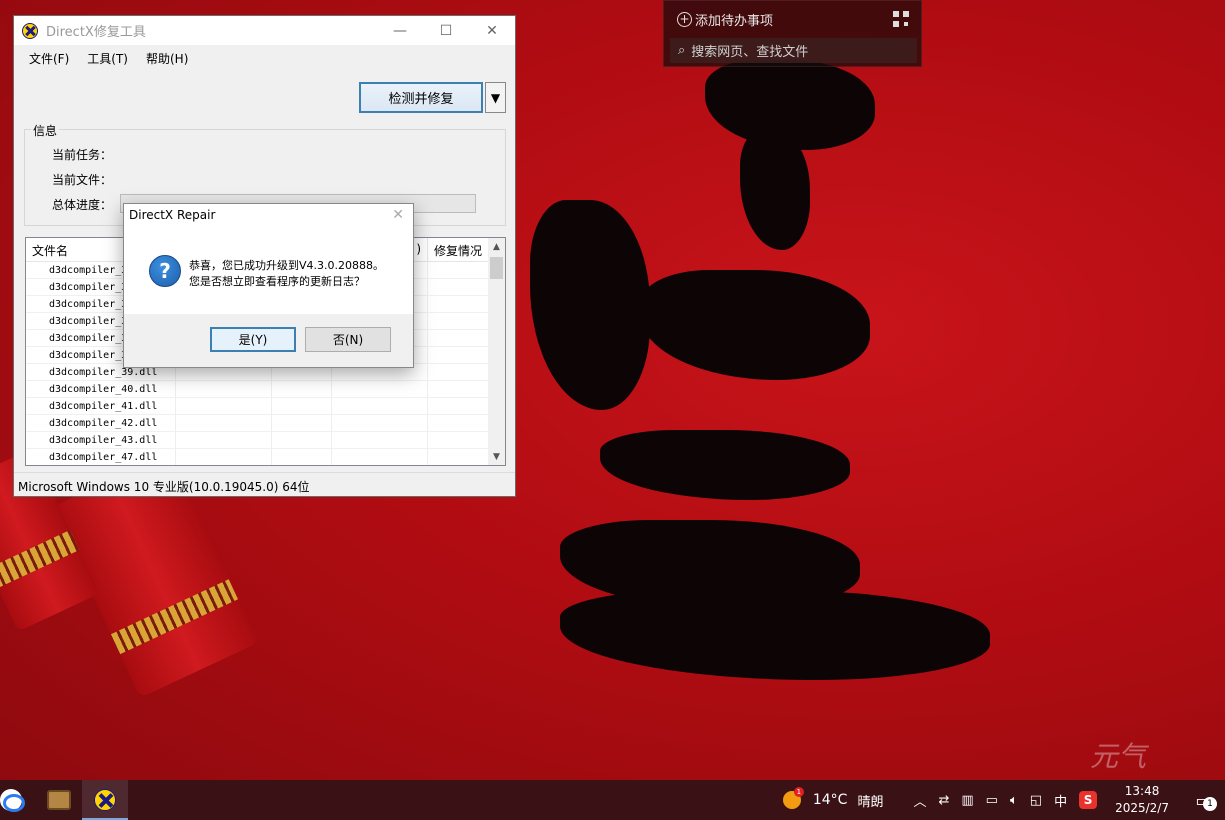  I want to click on taskbar-baidu-app, so click(12, 800).